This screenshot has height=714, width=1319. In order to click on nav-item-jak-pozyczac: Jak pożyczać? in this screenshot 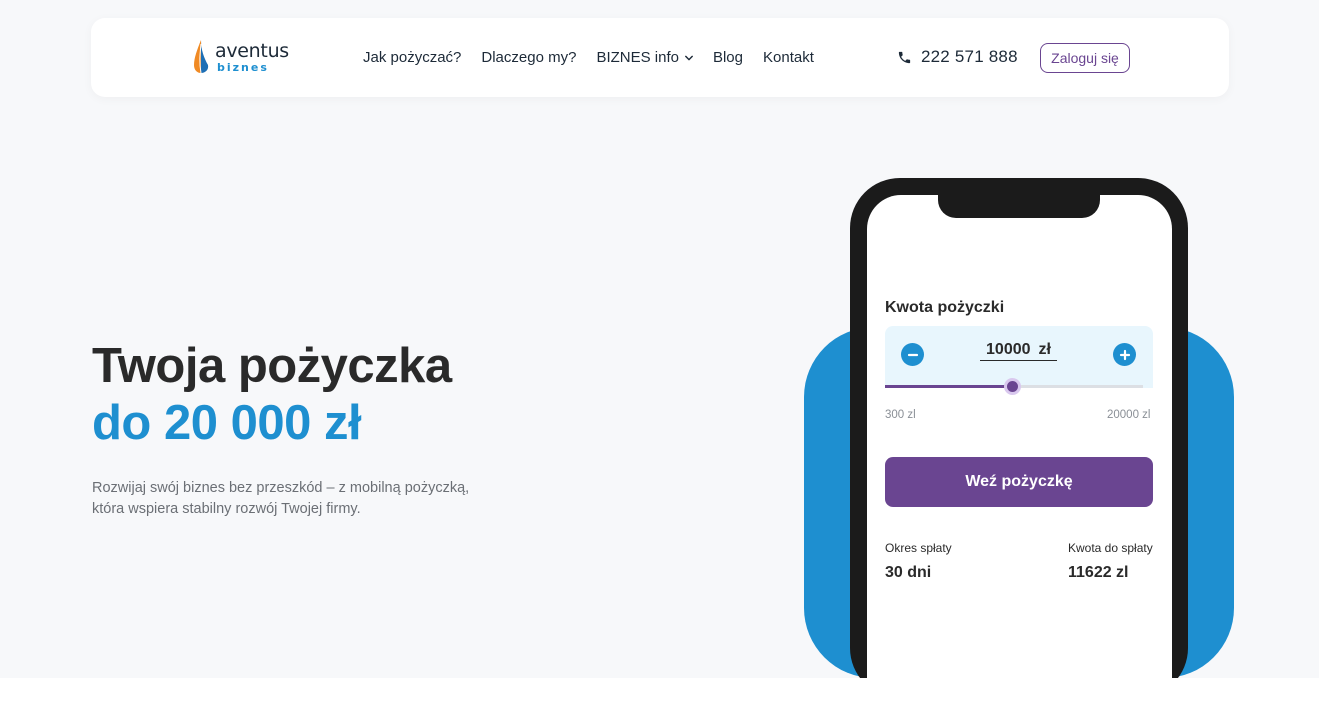, I will do `click(412, 57)`.